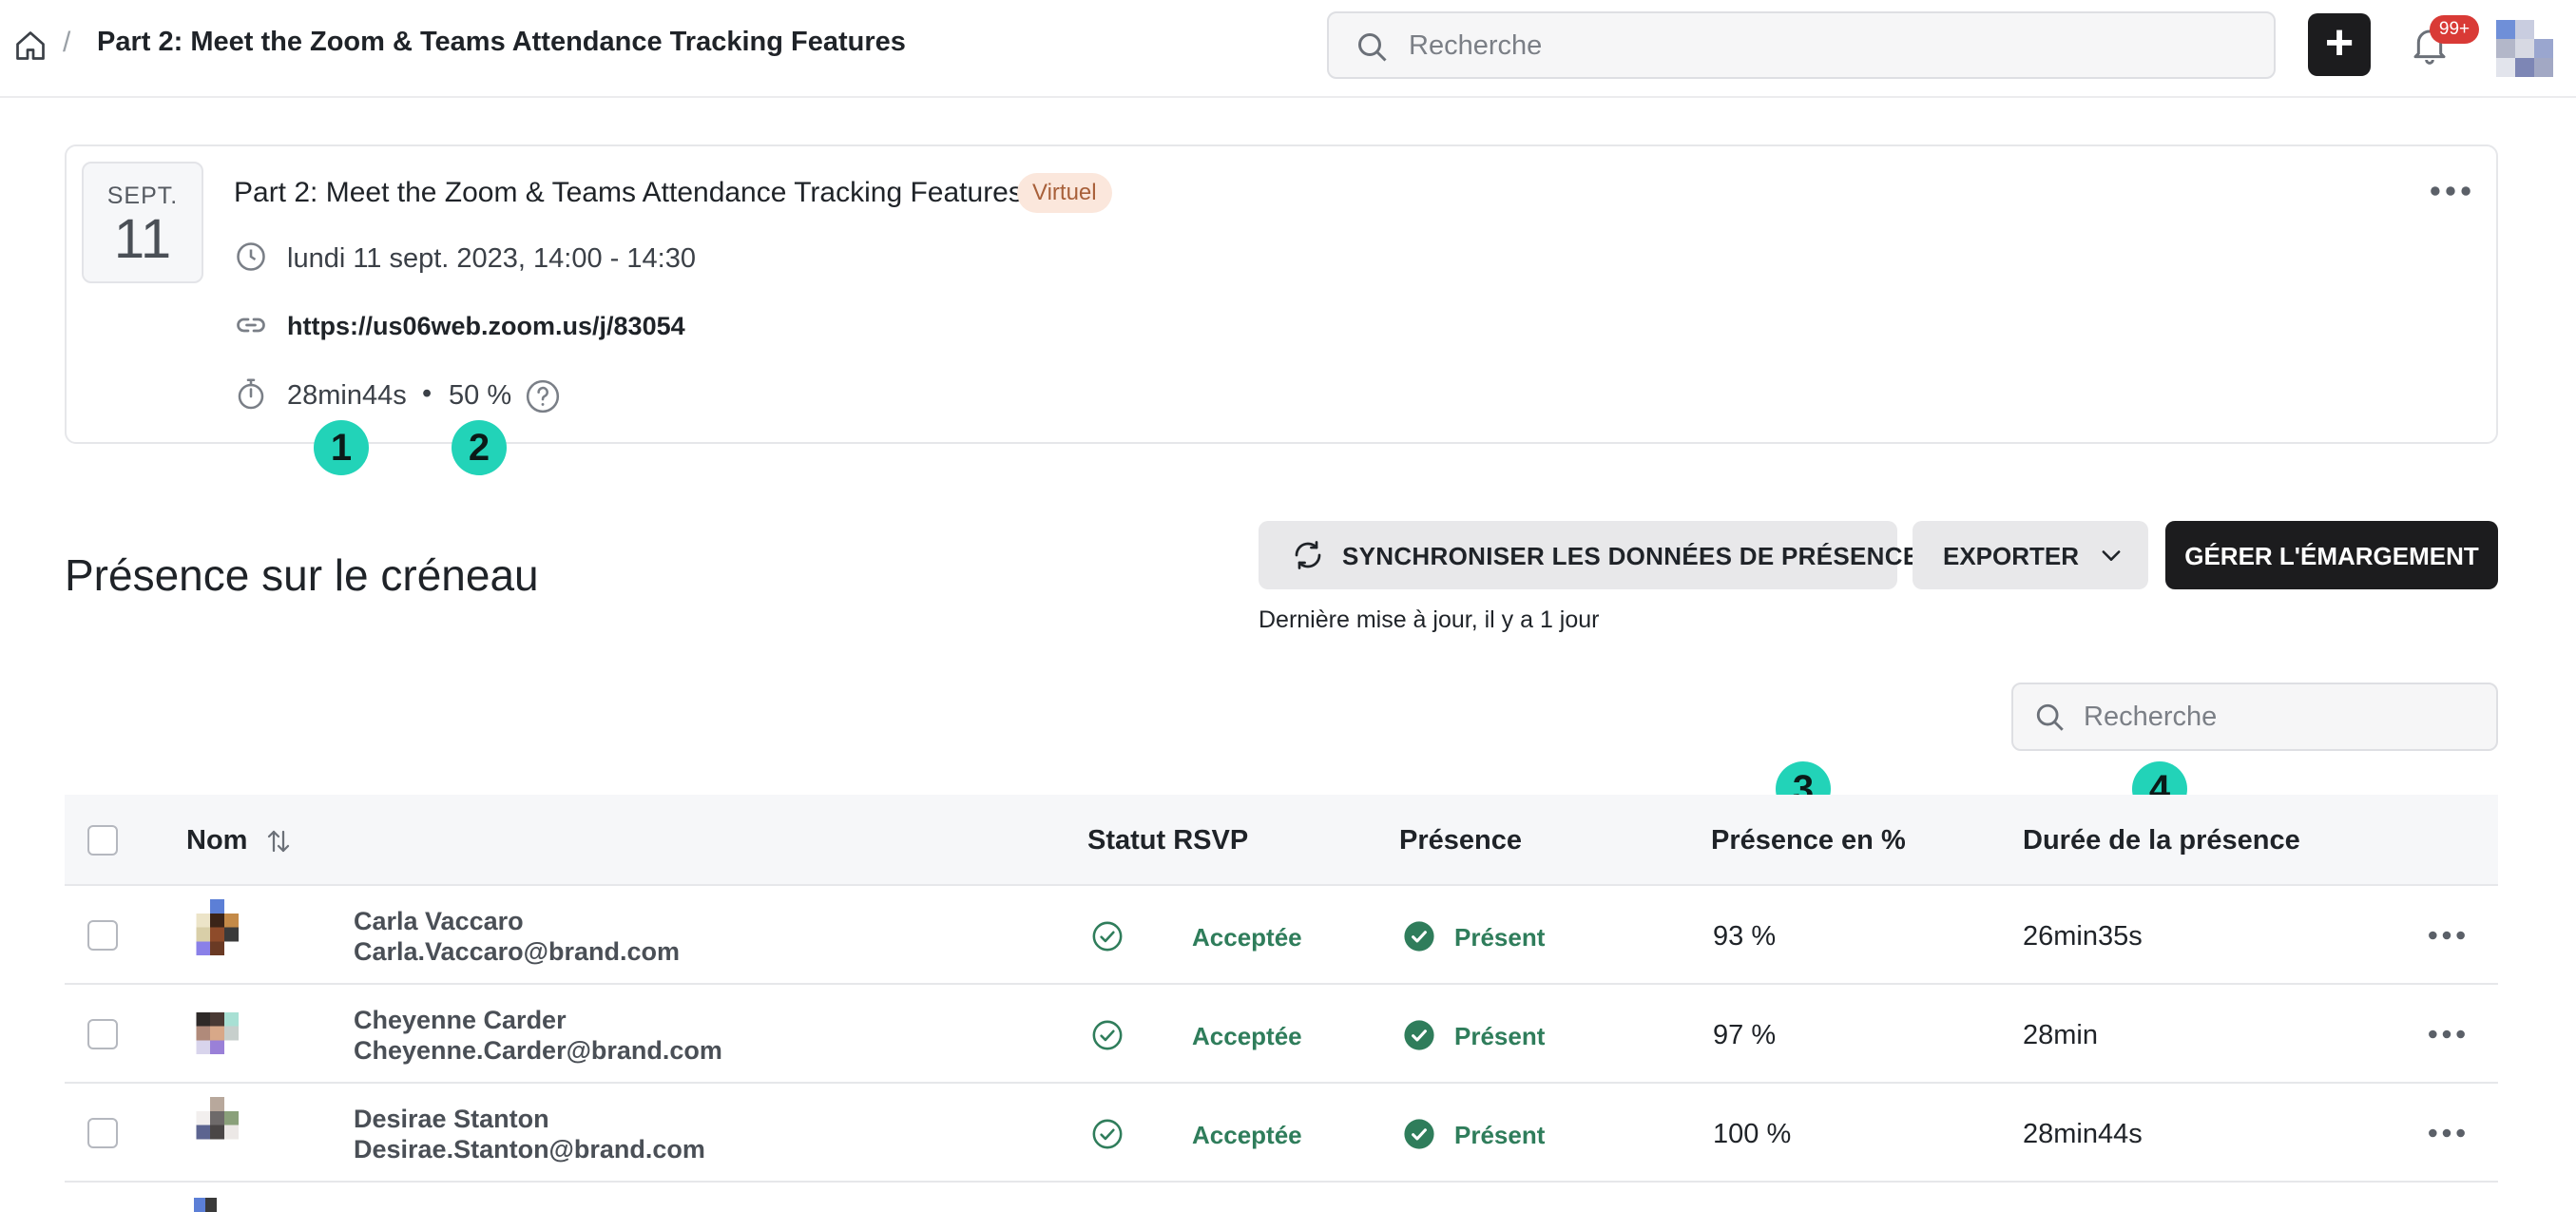 This screenshot has height=1212, width=2576. I want to click on sync-attendance-button: SYNCHRONISER LES DONNÉES DE PRÉSENCE, so click(1589, 555).